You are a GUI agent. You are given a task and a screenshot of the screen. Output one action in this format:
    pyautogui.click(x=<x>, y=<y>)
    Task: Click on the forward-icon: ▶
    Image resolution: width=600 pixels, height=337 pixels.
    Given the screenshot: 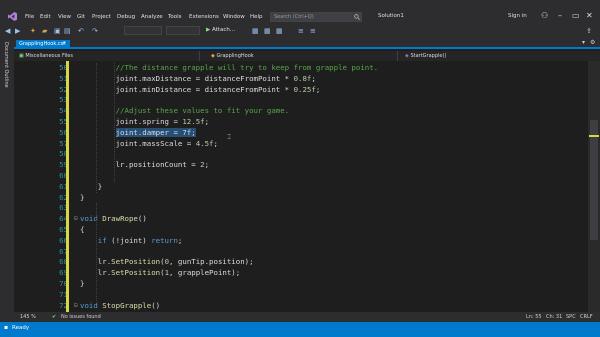 What is the action you would take?
    pyautogui.click(x=17, y=31)
    